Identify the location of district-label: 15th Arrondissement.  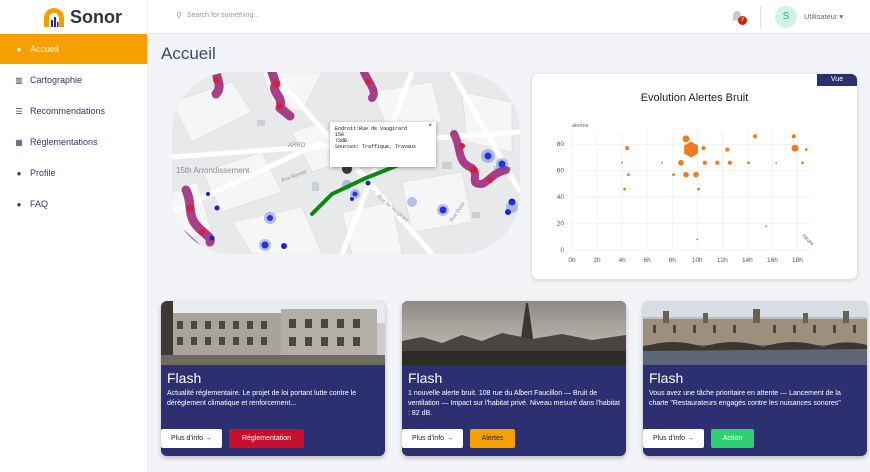
(213, 170).